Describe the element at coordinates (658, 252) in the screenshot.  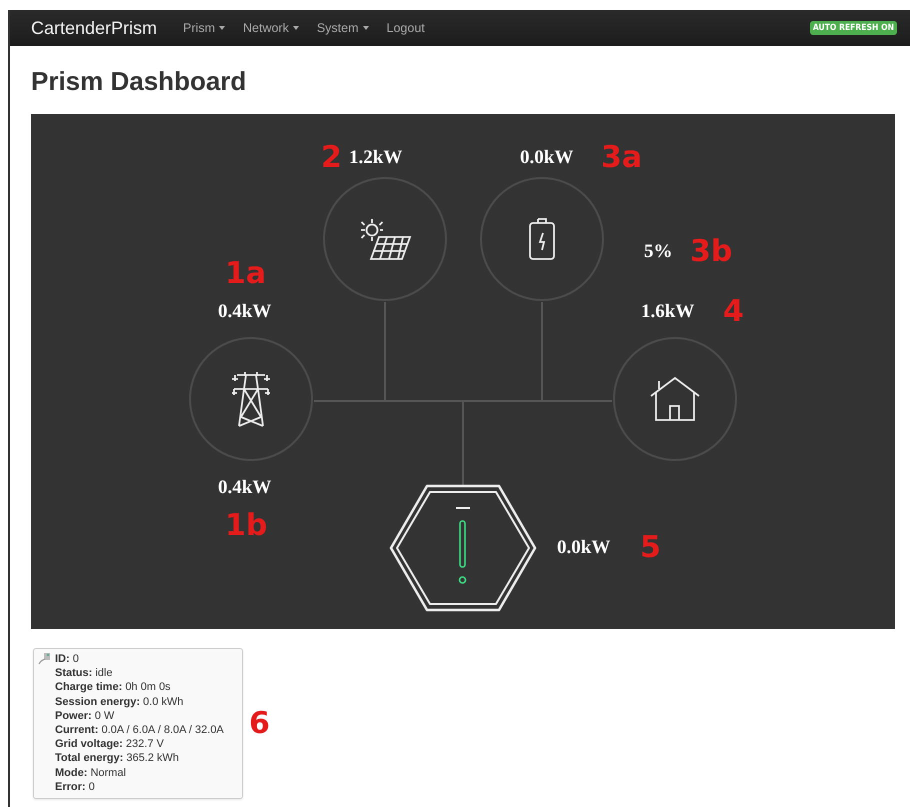
I see `power-reading: 5%` at that location.